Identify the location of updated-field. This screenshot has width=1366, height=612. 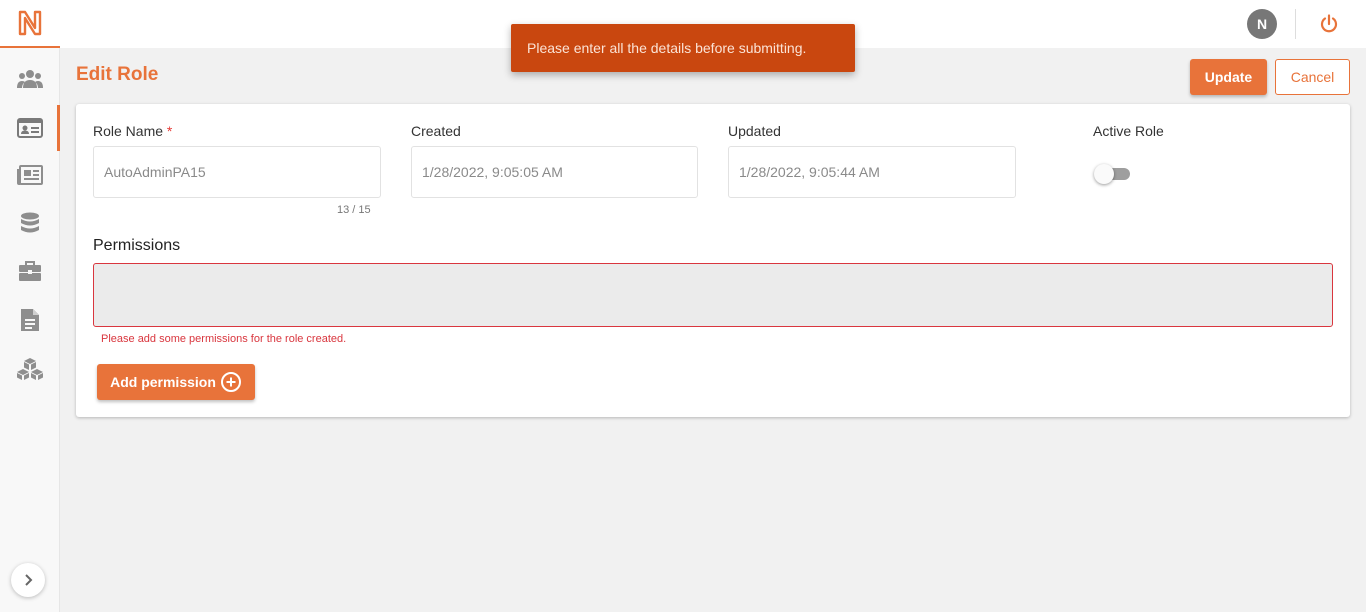
(872, 172).